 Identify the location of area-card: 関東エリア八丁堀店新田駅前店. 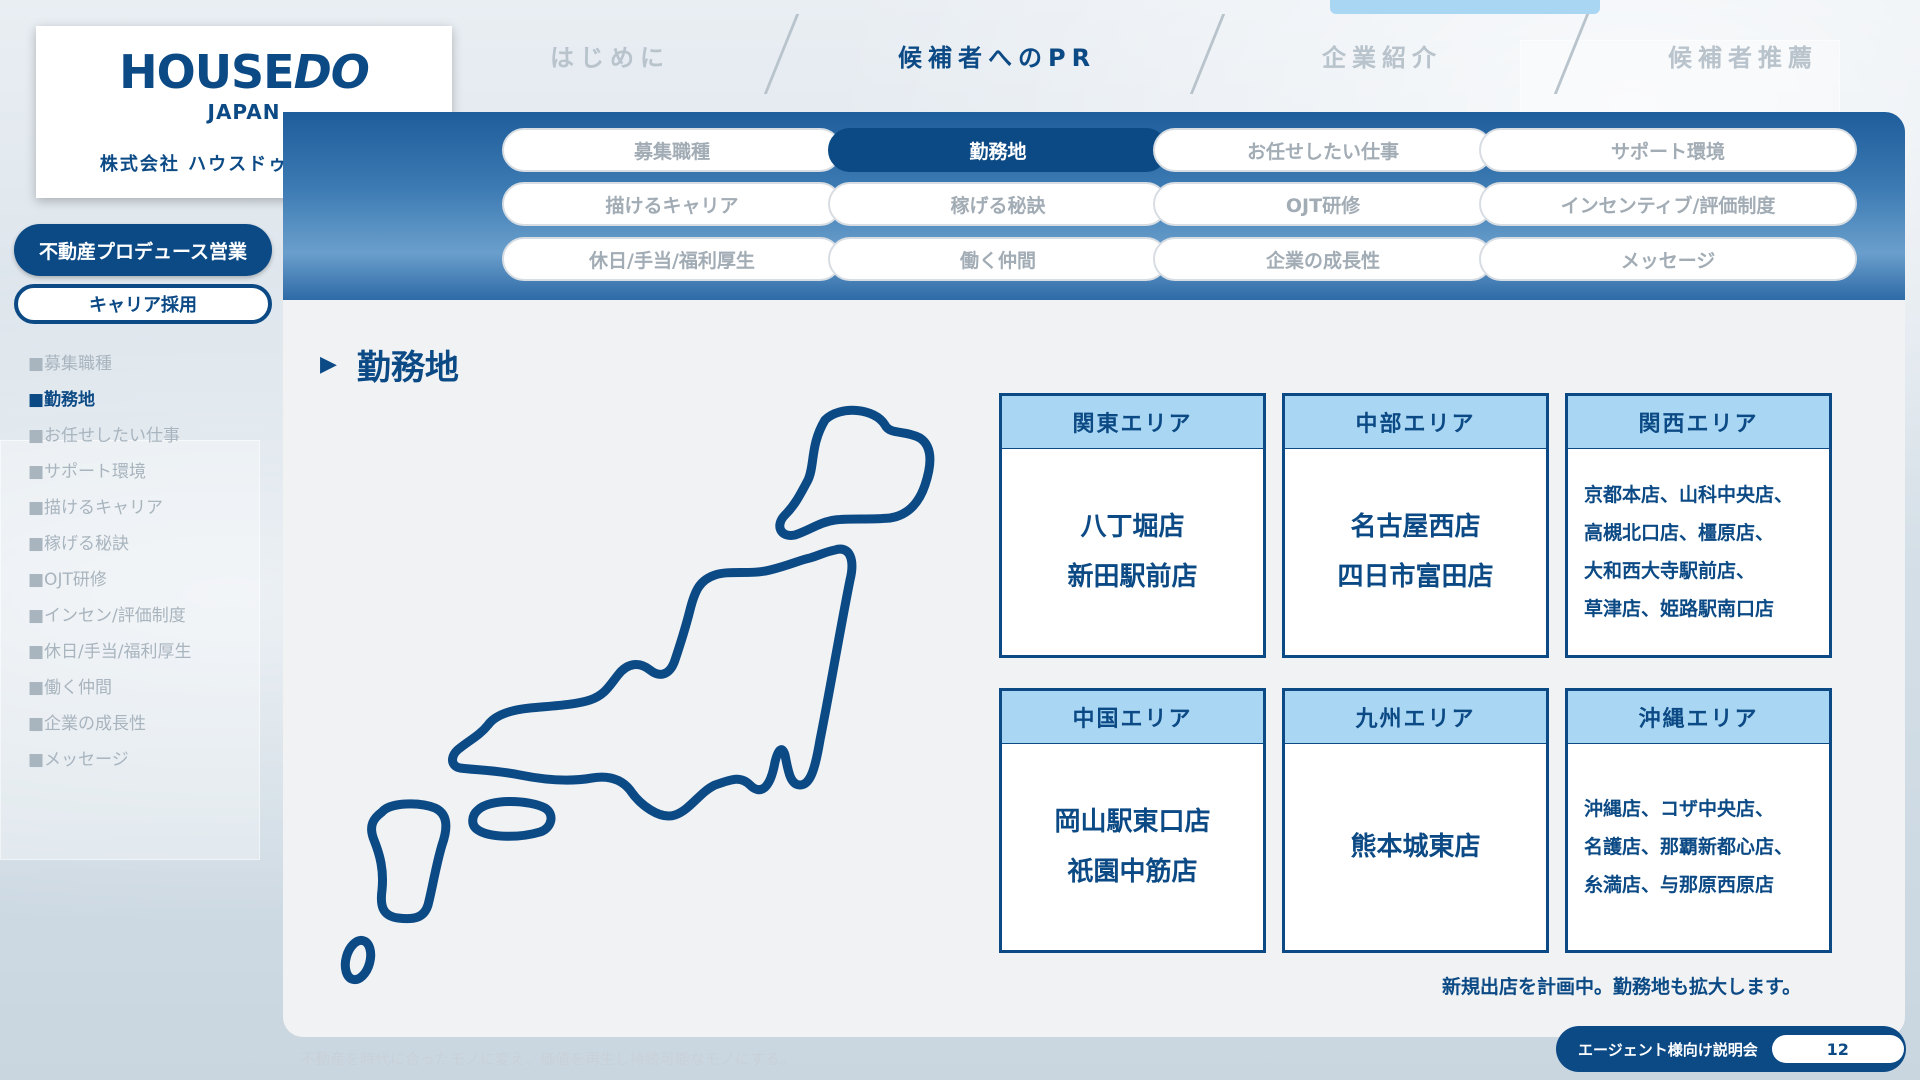
(1132, 525).